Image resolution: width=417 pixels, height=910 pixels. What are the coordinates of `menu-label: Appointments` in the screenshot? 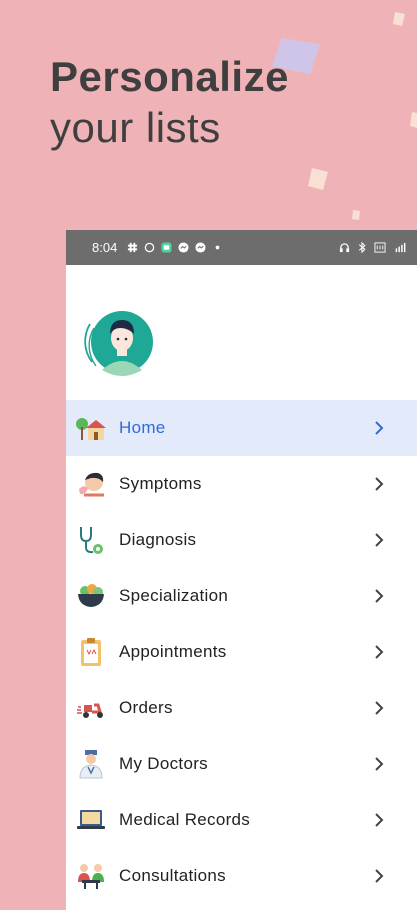 It's located at (173, 651).